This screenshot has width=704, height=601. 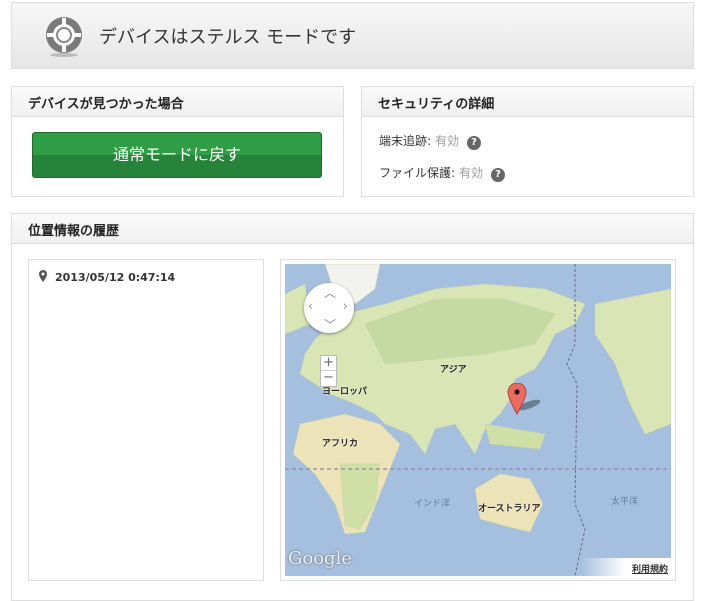 I want to click on file-protection-row: ファイル保護: 有効?, so click(x=442, y=173).